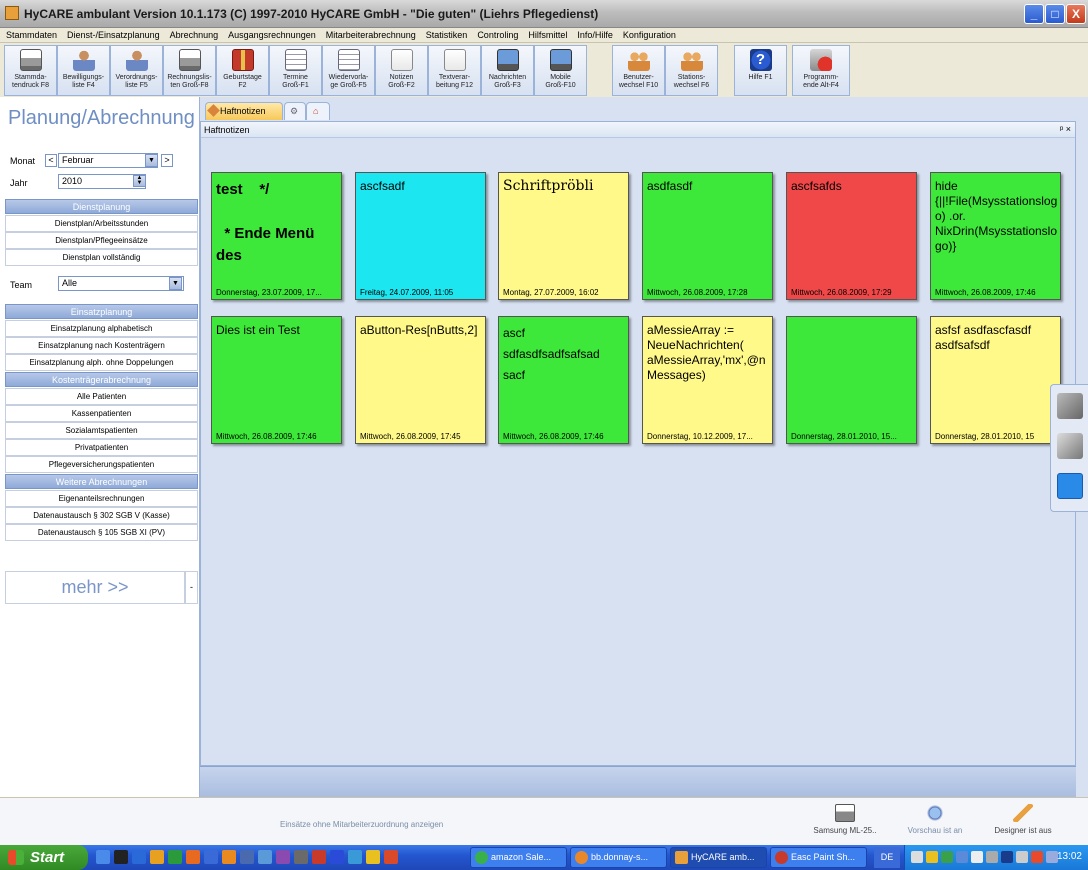 The width and height of the screenshot is (1088, 870). What do you see at coordinates (935, 819) in the screenshot?
I see `preview-status: Vorschau ist an` at bounding box center [935, 819].